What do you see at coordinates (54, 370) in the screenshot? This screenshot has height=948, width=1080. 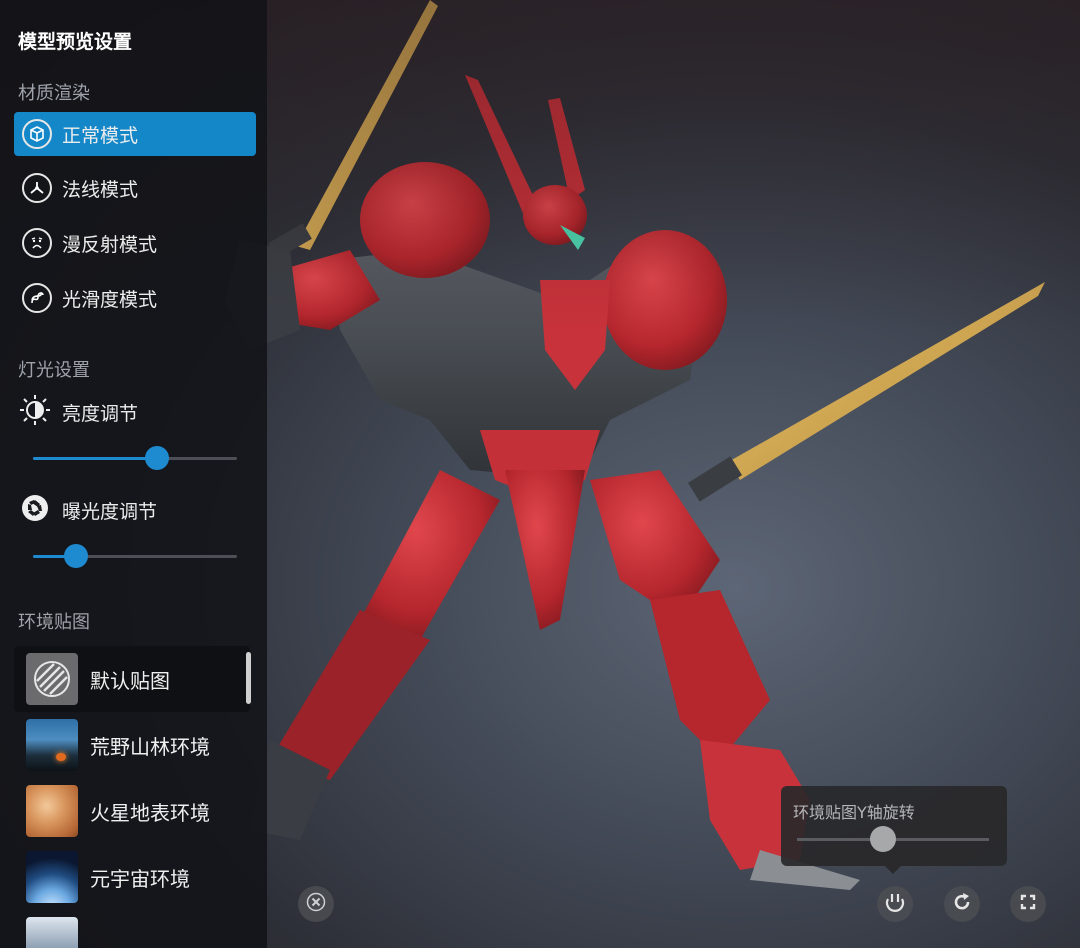 I see `section-title-lighting: 灯光设置` at bounding box center [54, 370].